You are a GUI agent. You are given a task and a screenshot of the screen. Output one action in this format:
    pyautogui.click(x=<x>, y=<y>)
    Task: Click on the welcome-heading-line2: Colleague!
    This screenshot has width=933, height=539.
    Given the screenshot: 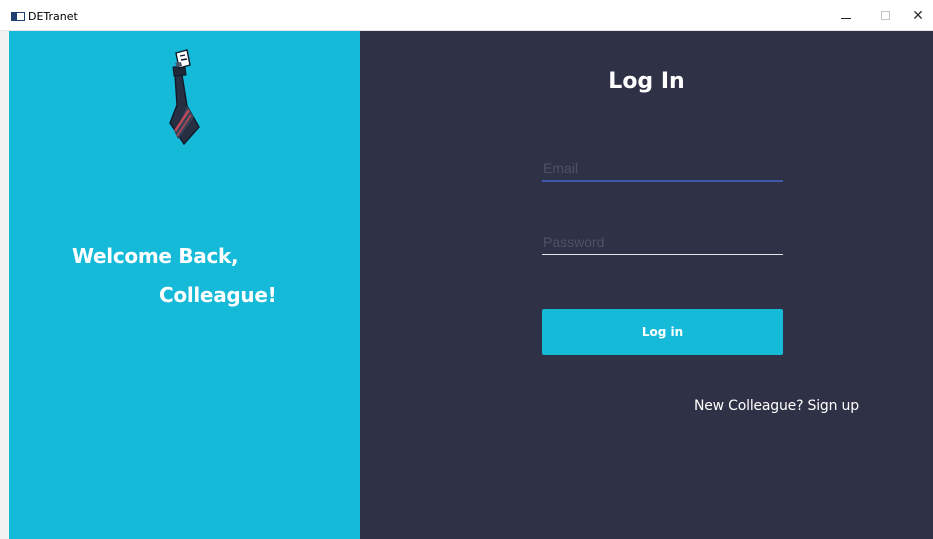 What is the action you would take?
    pyautogui.click(x=218, y=295)
    